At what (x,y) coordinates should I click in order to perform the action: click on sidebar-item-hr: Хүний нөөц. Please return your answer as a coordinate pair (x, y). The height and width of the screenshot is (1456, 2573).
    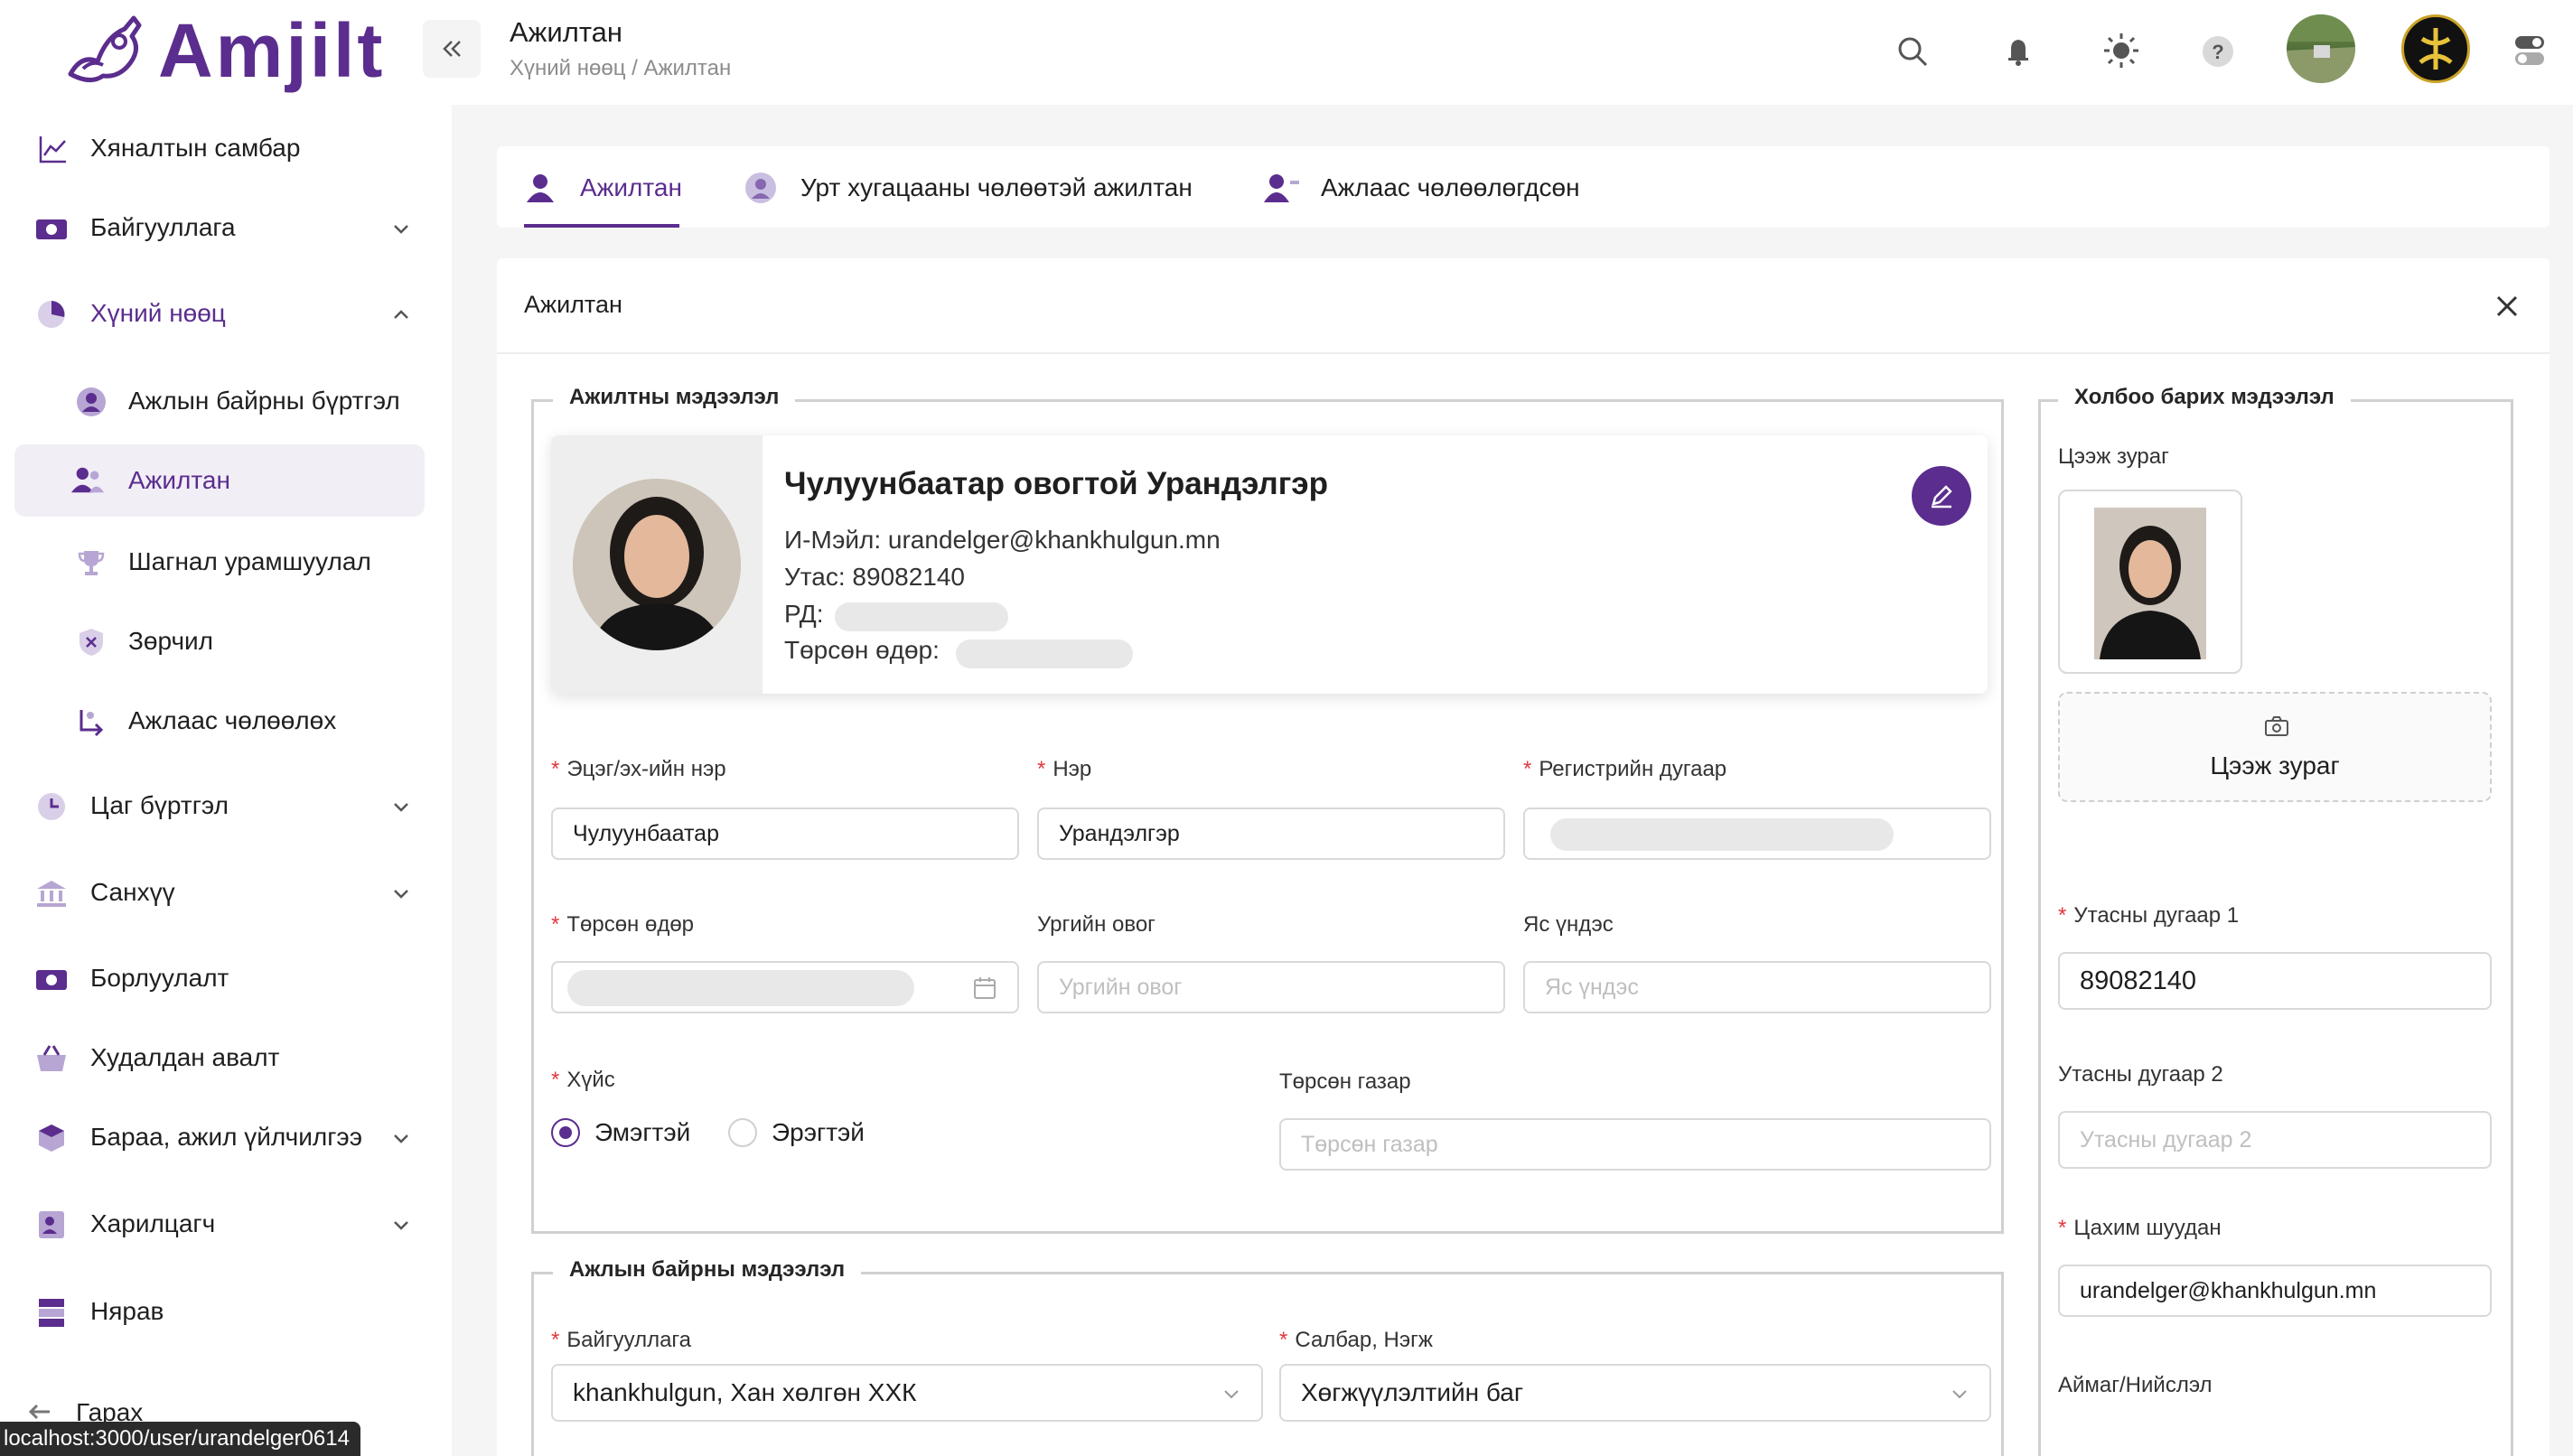
    Looking at the image, I should click on (226, 314).